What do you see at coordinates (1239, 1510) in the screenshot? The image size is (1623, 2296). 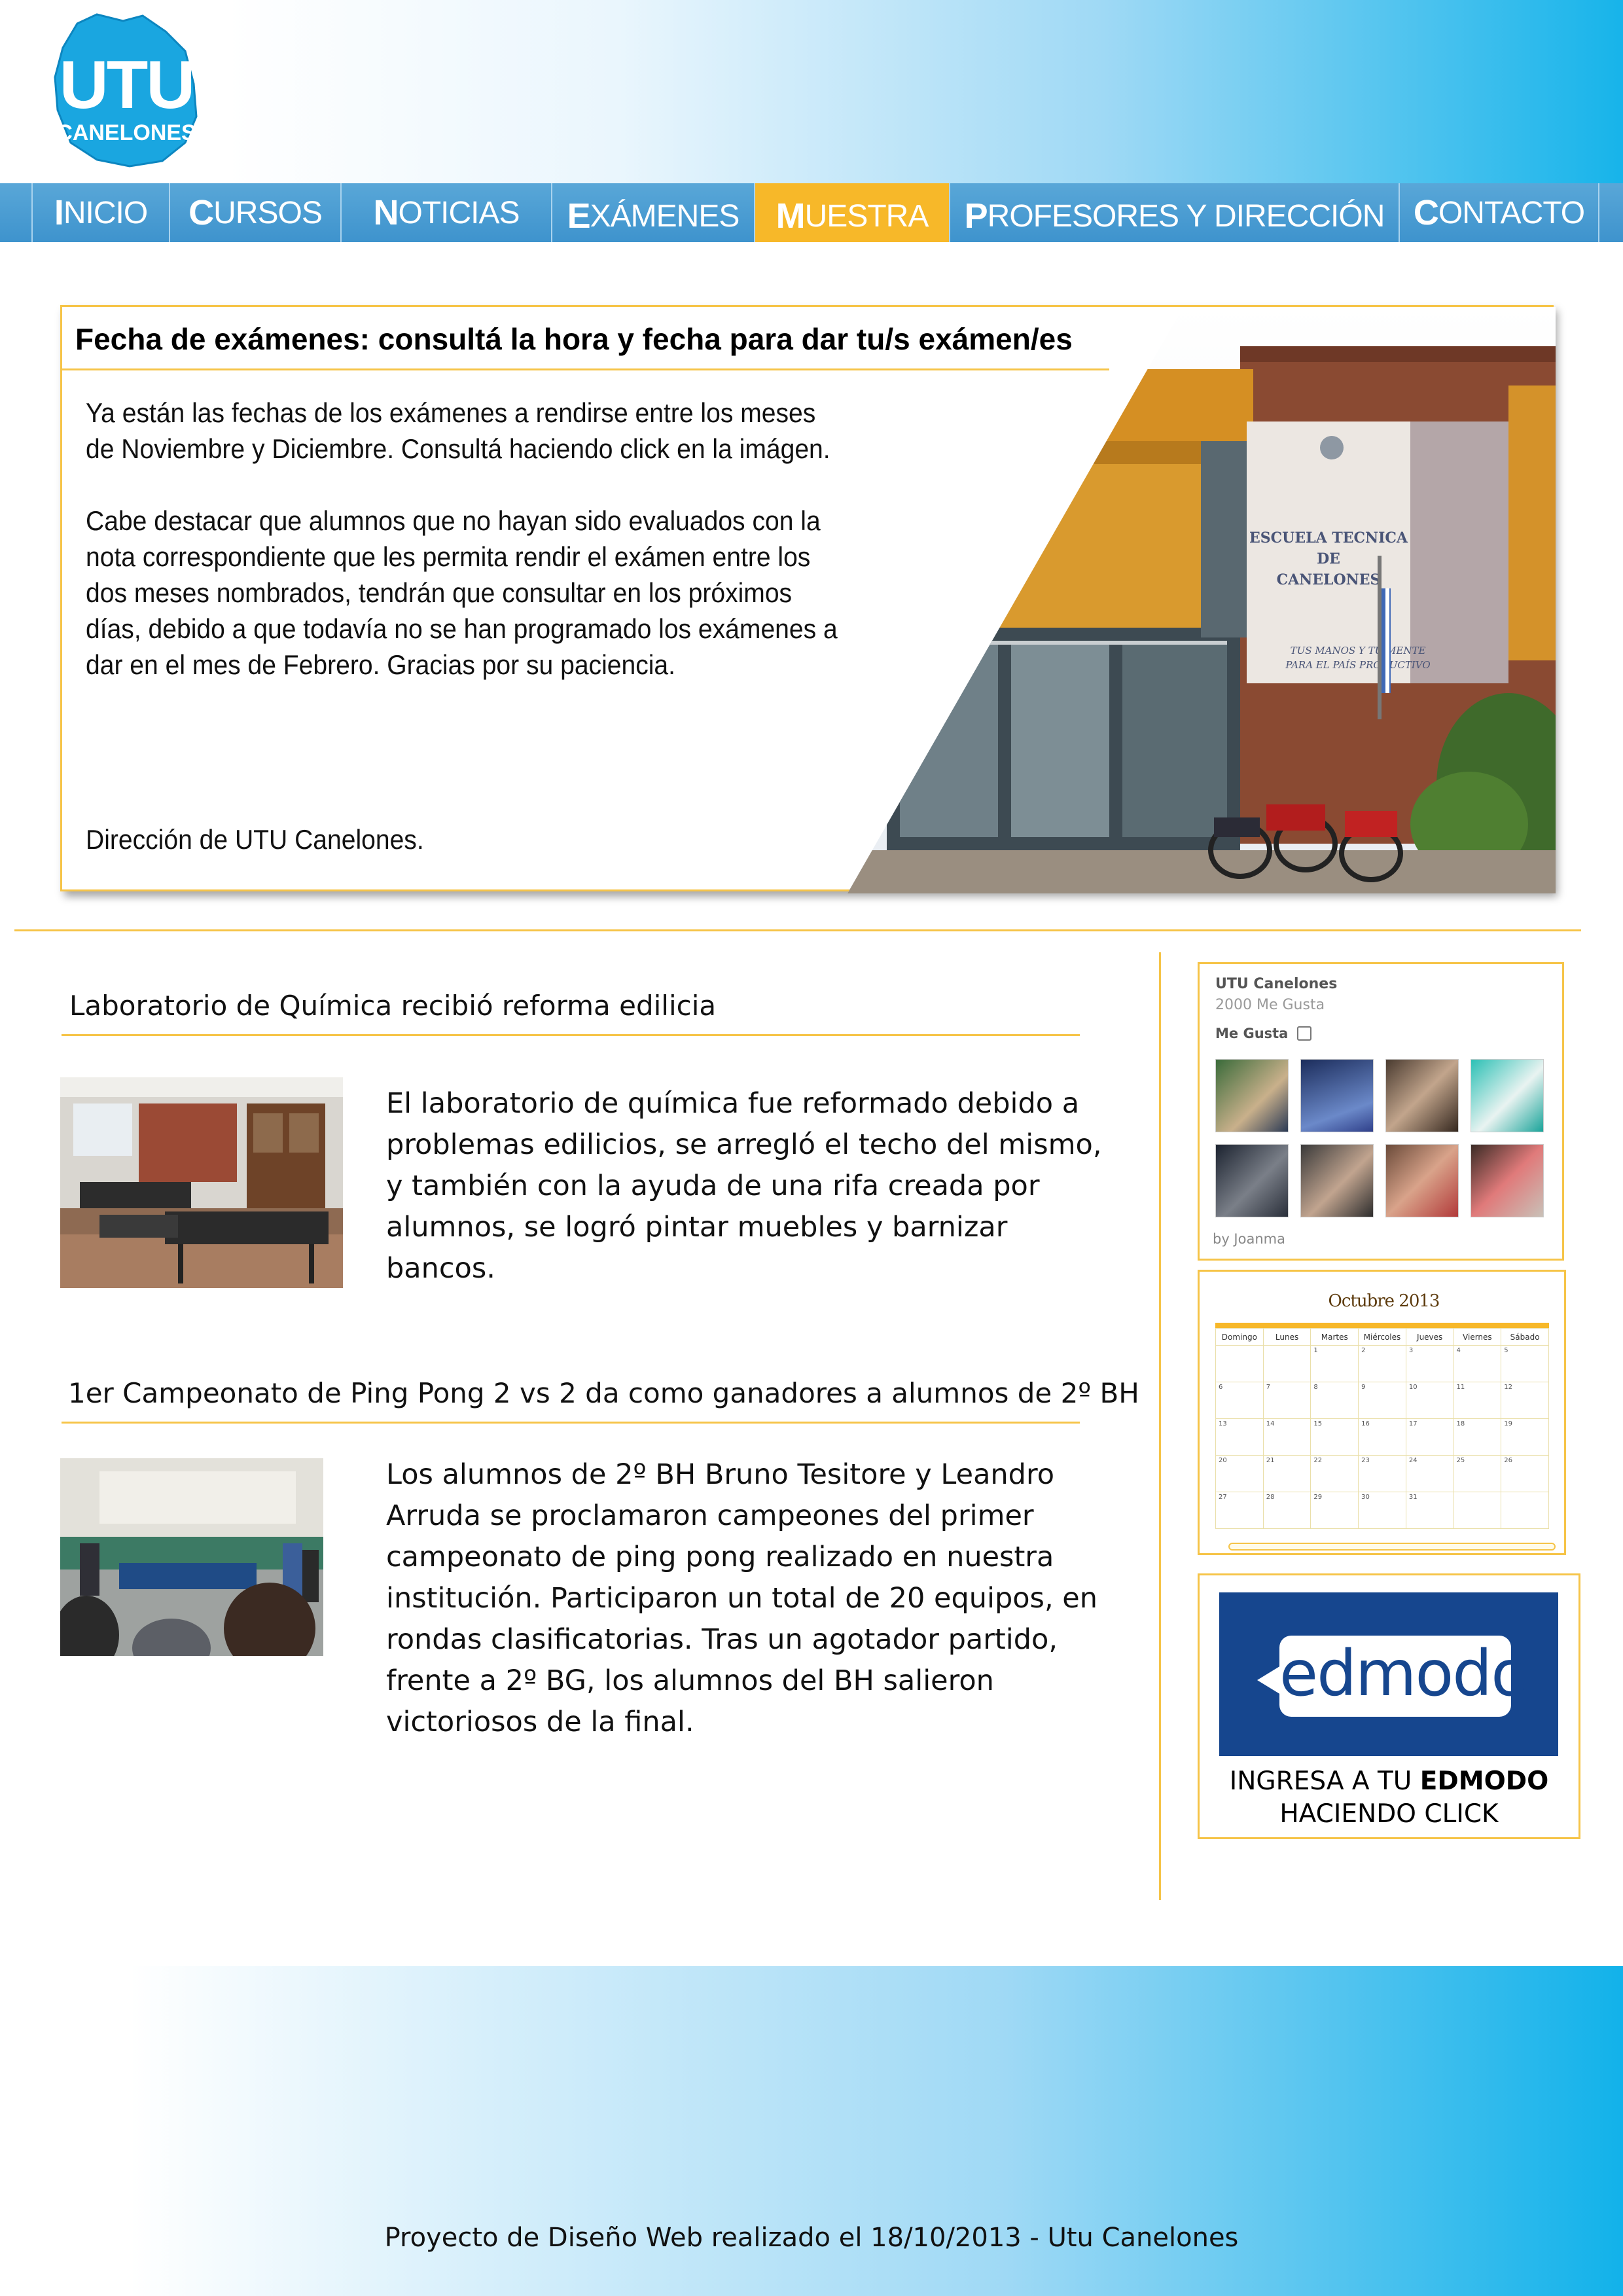 I see `calendar-day-cell: 27` at bounding box center [1239, 1510].